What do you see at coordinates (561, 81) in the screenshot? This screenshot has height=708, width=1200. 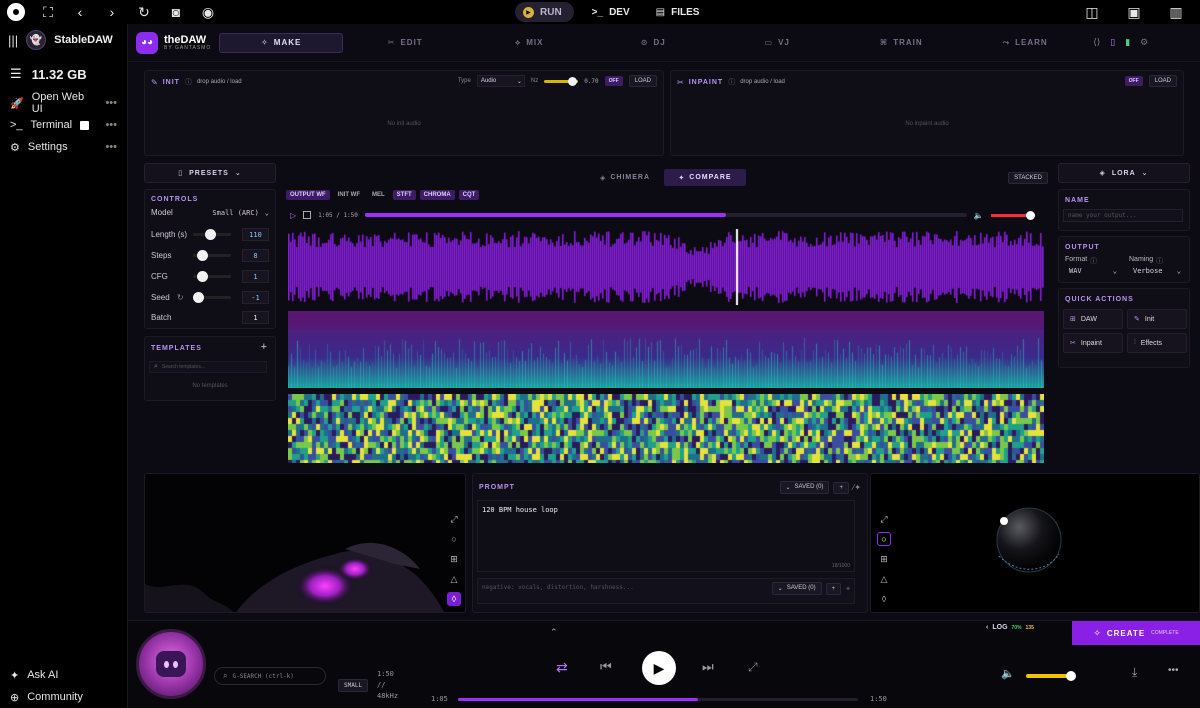 I see `nz-slider` at bounding box center [561, 81].